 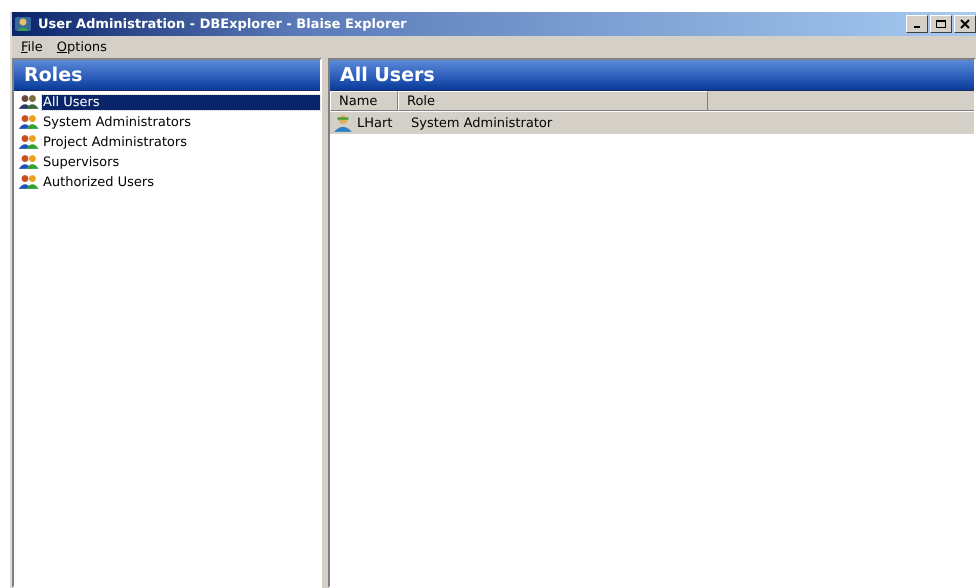 What do you see at coordinates (375, 123) in the screenshot?
I see `table-cell-text: LHart` at bounding box center [375, 123].